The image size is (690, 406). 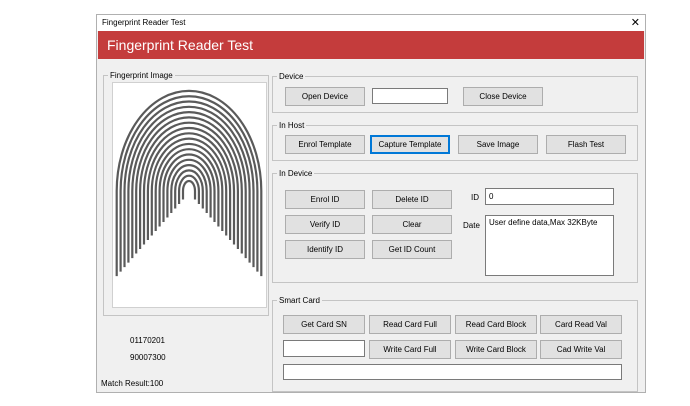 I want to click on device-group: Device Open Device Close Device, so click(x=455, y=92).